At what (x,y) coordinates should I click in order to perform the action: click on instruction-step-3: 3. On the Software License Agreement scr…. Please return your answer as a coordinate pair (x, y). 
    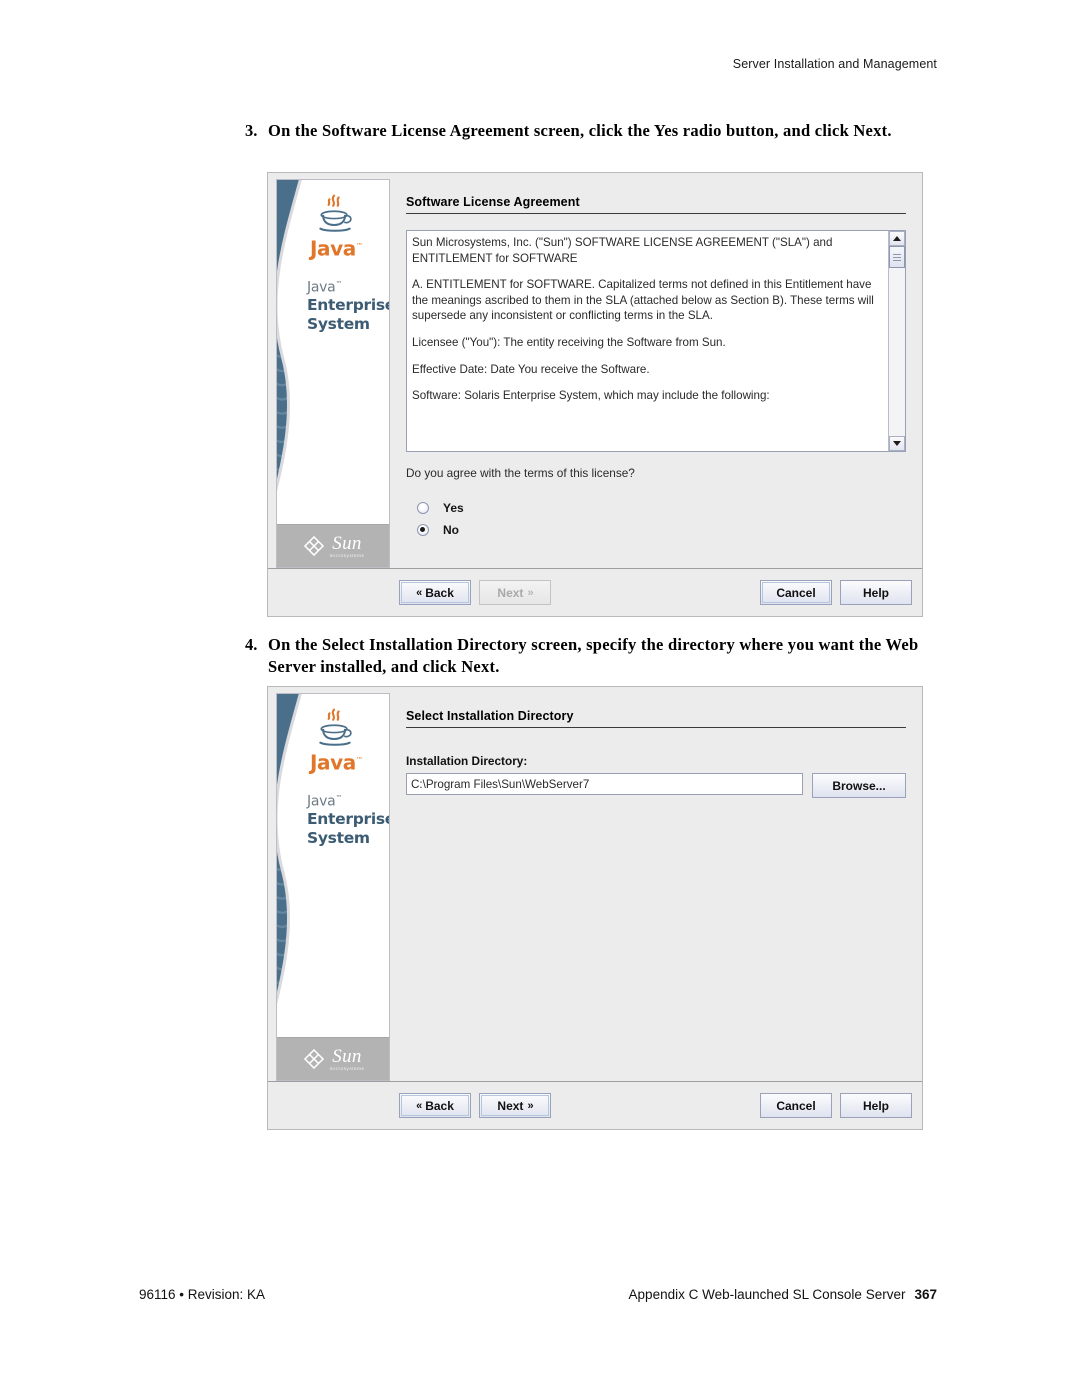
    Looking at the image, I should click on (595, 131).